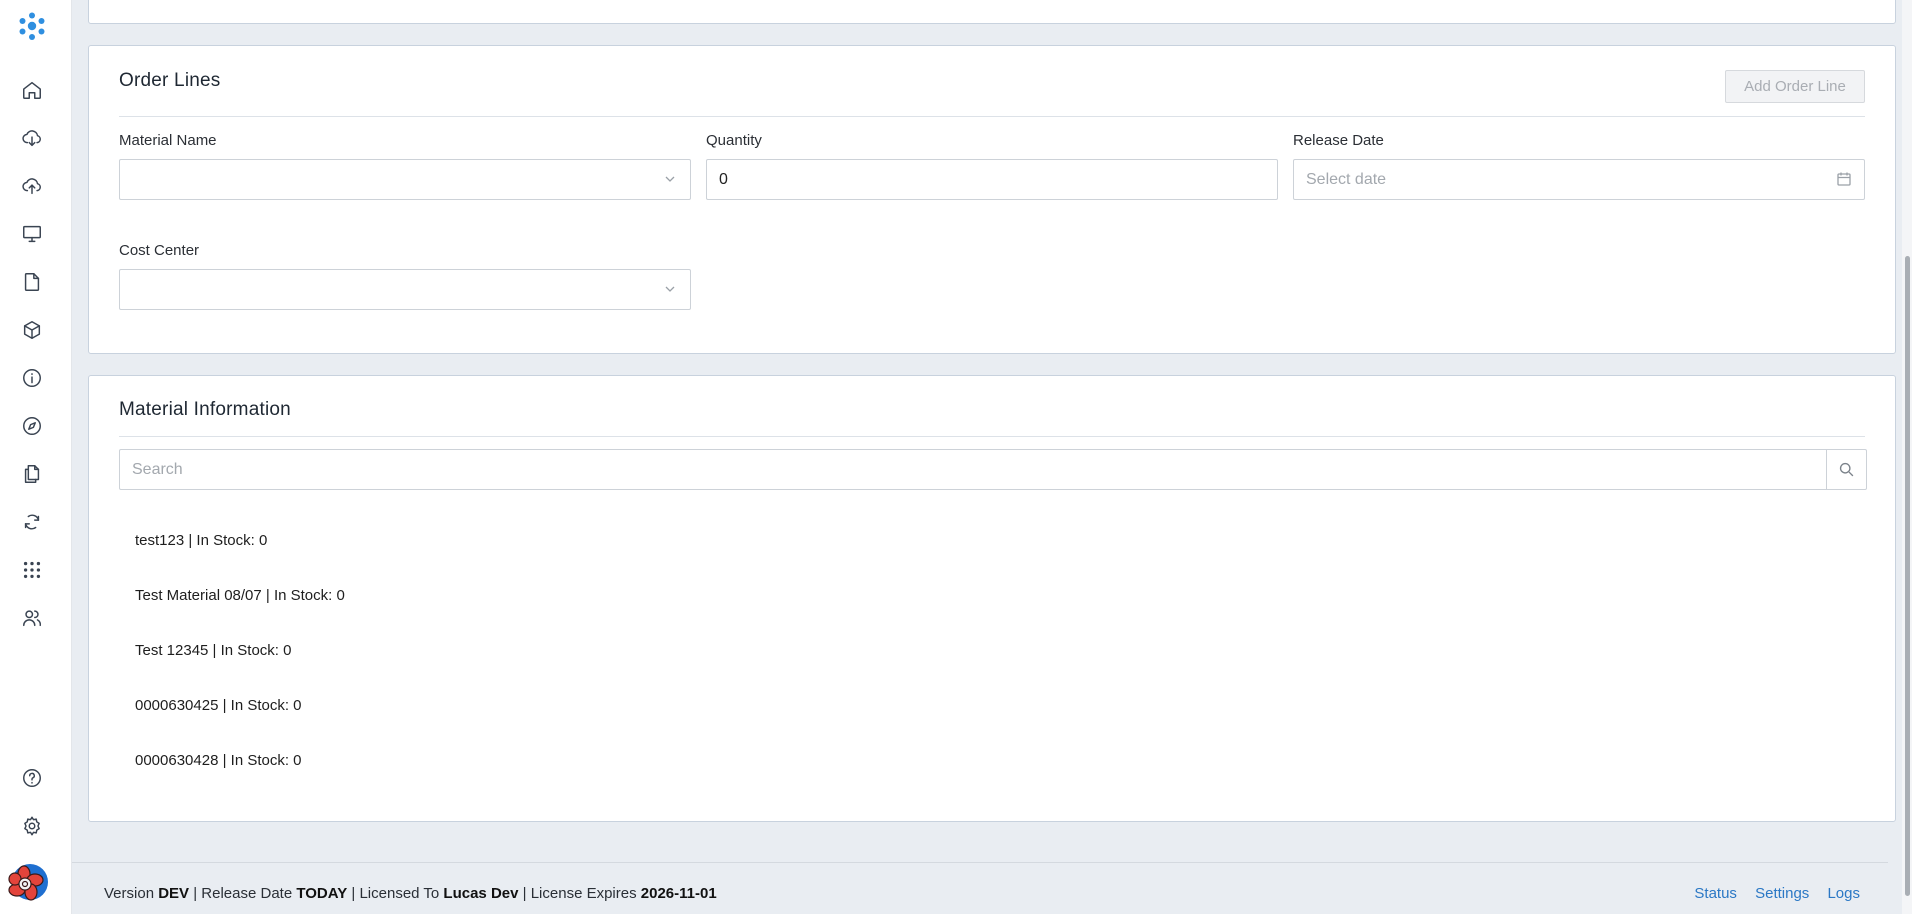 Image resolution: width=1912 pixels, height=914 pixels. What do you see at coordinates (1795, 86) in the screenshot?
I see `add-order-line-button: Add Order Line` at bounding box center [1795, 86].